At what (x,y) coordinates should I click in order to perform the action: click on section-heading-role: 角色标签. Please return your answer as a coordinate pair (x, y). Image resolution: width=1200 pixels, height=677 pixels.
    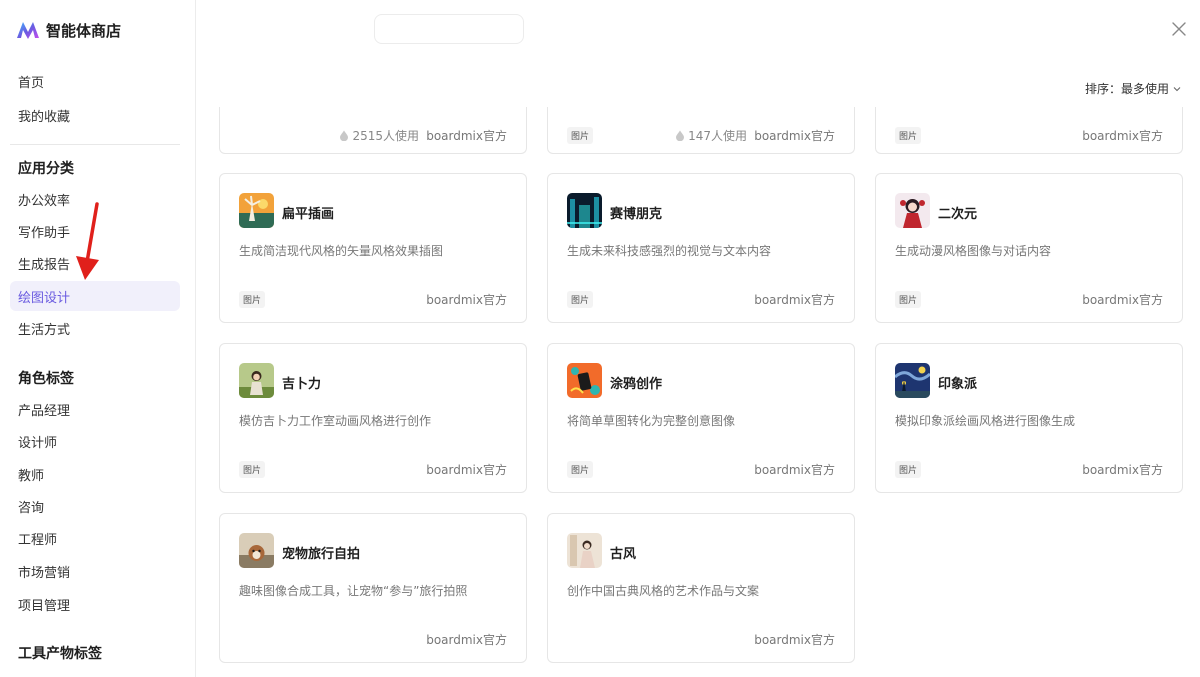
    Looking at the image, I should click on (46, 379).